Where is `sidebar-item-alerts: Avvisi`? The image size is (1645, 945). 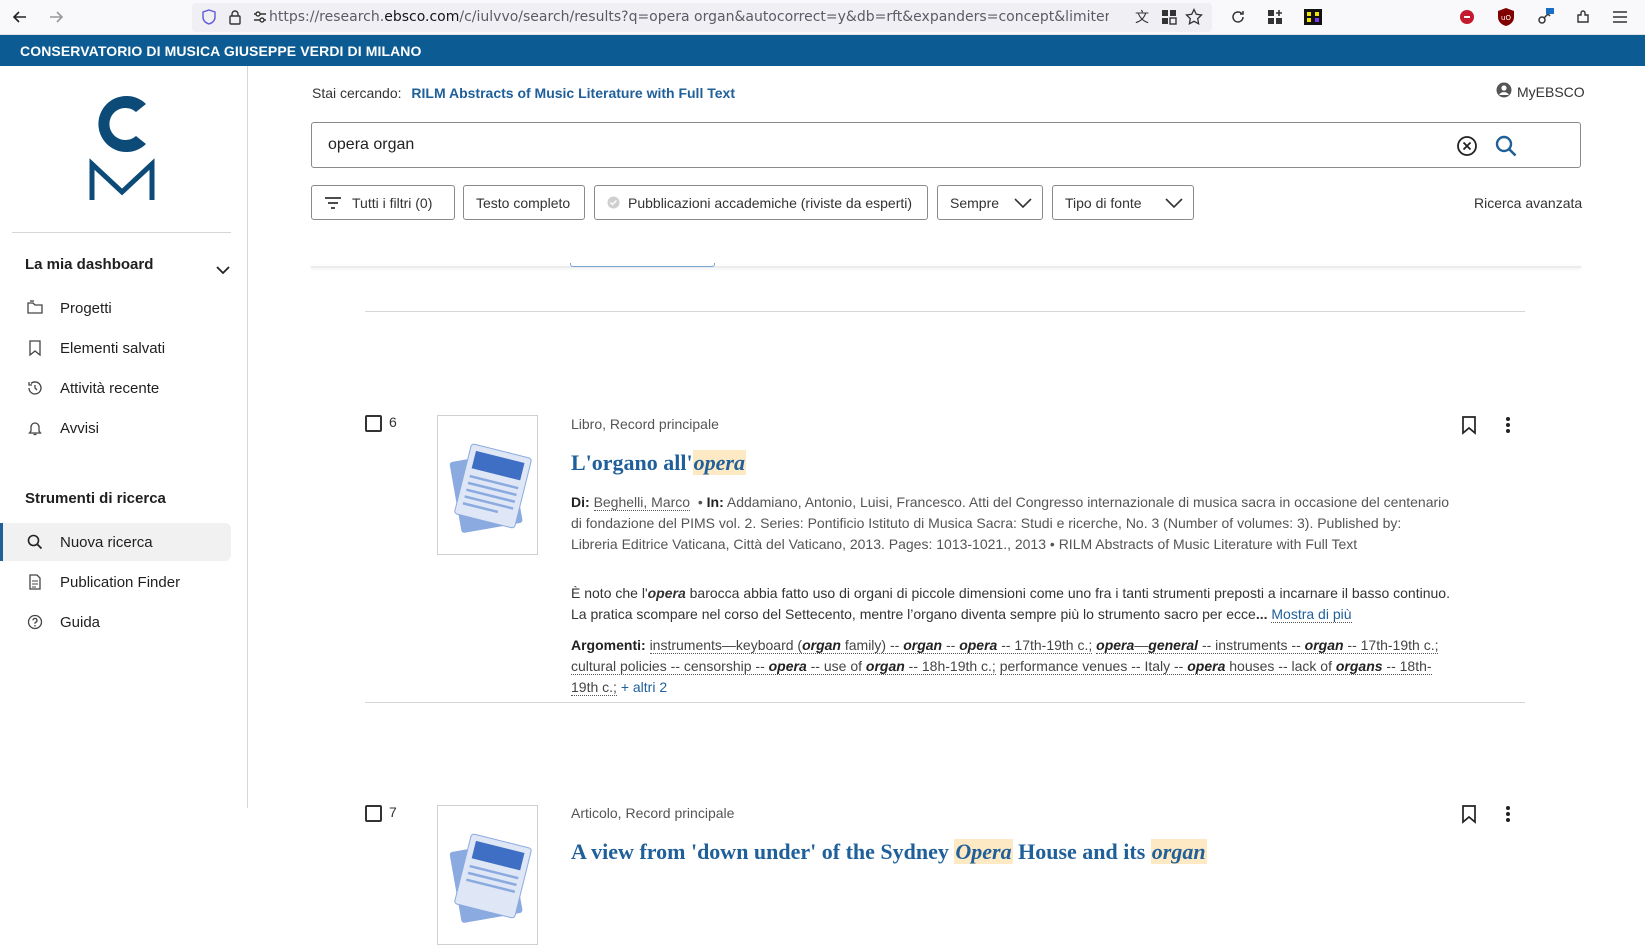 sidebar-item-alerts: Avvisi is located at coordinates (115, 428).